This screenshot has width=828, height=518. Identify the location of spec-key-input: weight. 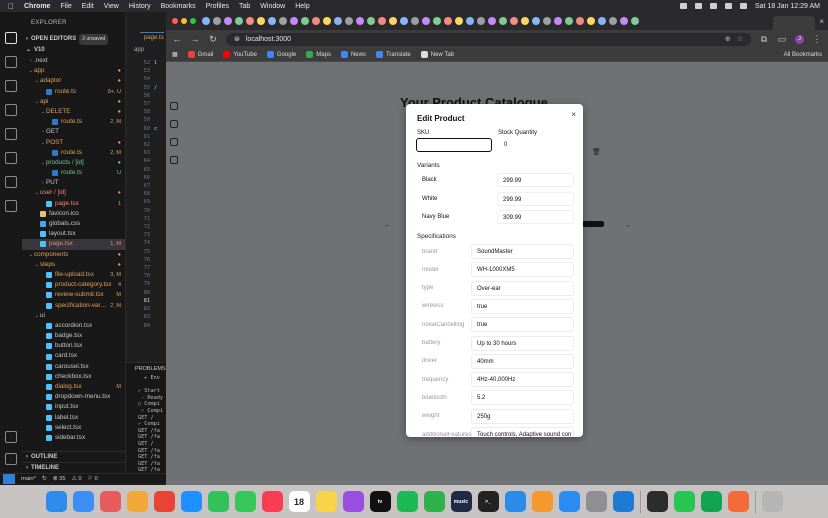
(444, 416).